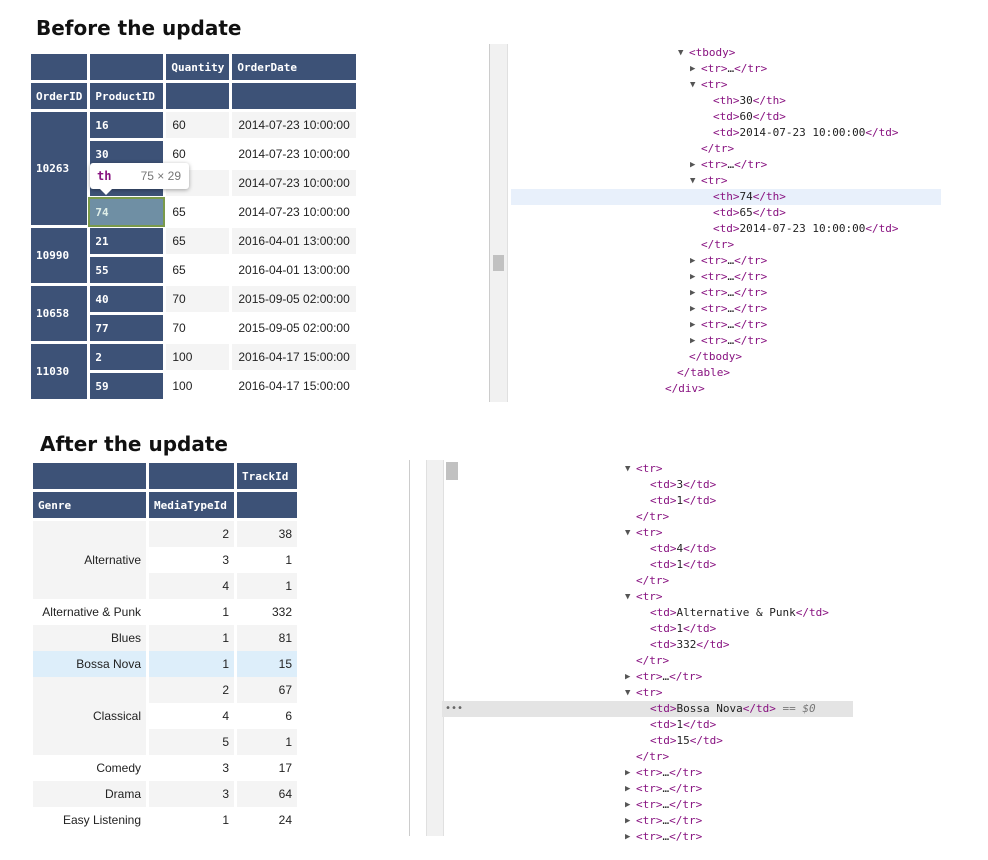 Image resolution: width=988 pixels, height=860 pixels. I want to click on dom-tree-line: </div>, so click(715, 389).